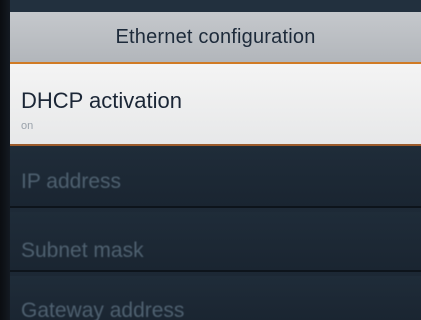 This screenshot has height=320, width=421. I want to click on menu-item-value: on, so click(27, 126).